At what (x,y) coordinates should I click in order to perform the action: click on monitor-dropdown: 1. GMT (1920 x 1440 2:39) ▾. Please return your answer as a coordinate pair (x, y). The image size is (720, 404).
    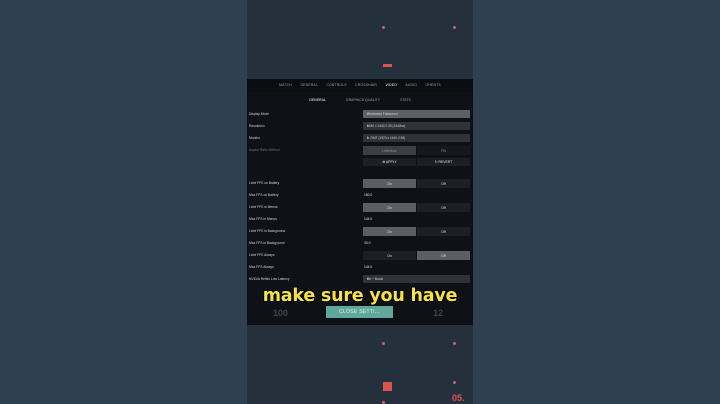
    Looking at the image, I should click on (416, 138).